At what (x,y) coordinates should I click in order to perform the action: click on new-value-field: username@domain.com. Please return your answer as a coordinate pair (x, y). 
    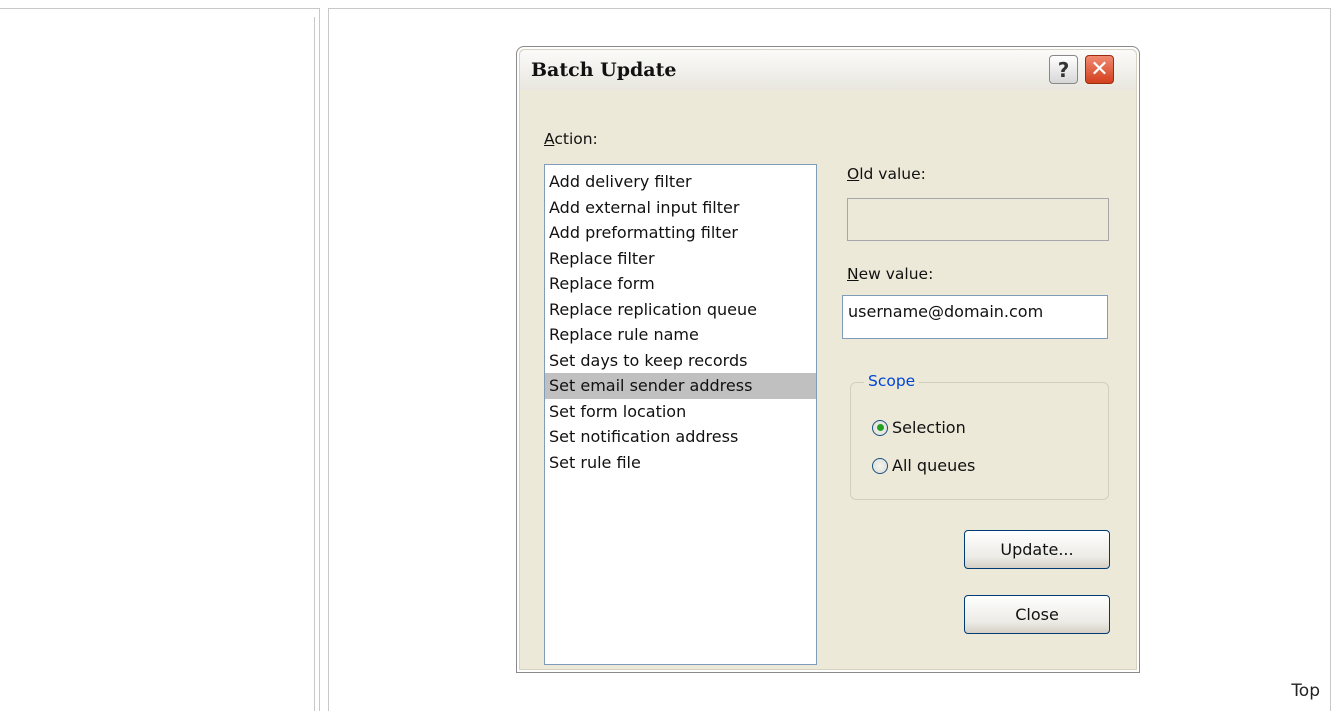
    Looking at the image, I should click on (975, 317).